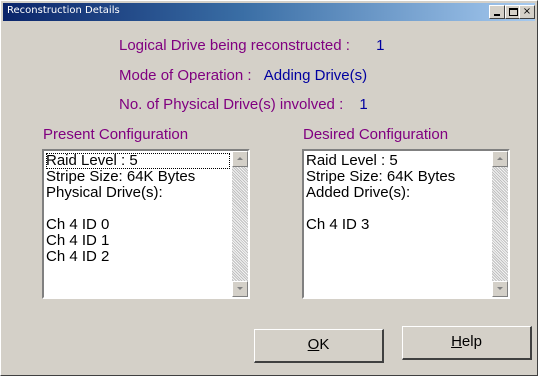 This screenshot has height=376, width=538. Describe the element at coordinates (234, 45) in the screenshot. I see `logical-drive-label: Logical Drive being reconstructed :` at that location.